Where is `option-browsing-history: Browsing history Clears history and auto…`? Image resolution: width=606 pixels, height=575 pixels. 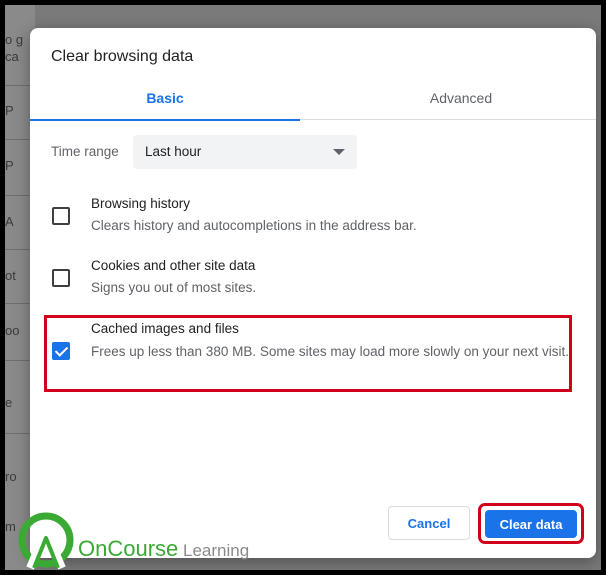 option-browsing-history: Browsing history Clears history and auto… is located at coordinates (313, 219).